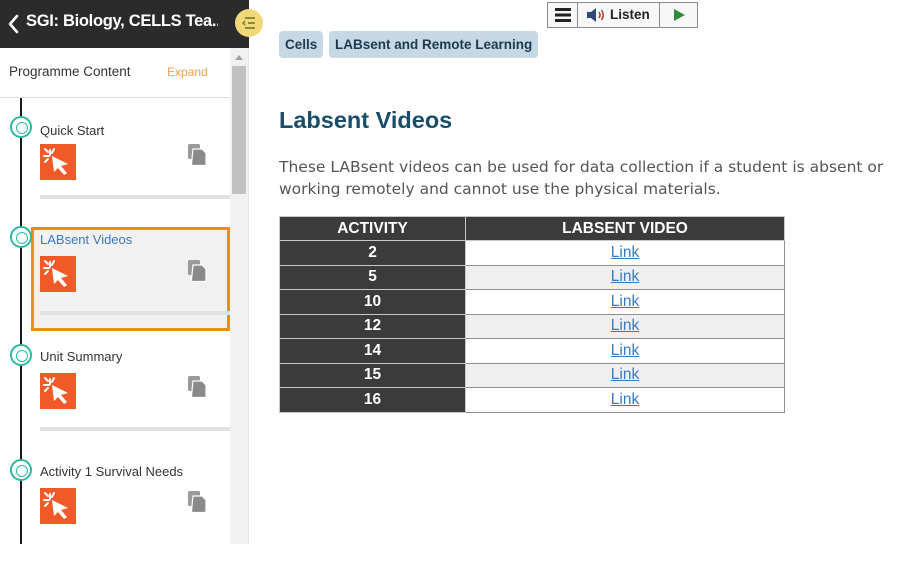  I want to click on table-row: 5 Link, so click(532, 277).